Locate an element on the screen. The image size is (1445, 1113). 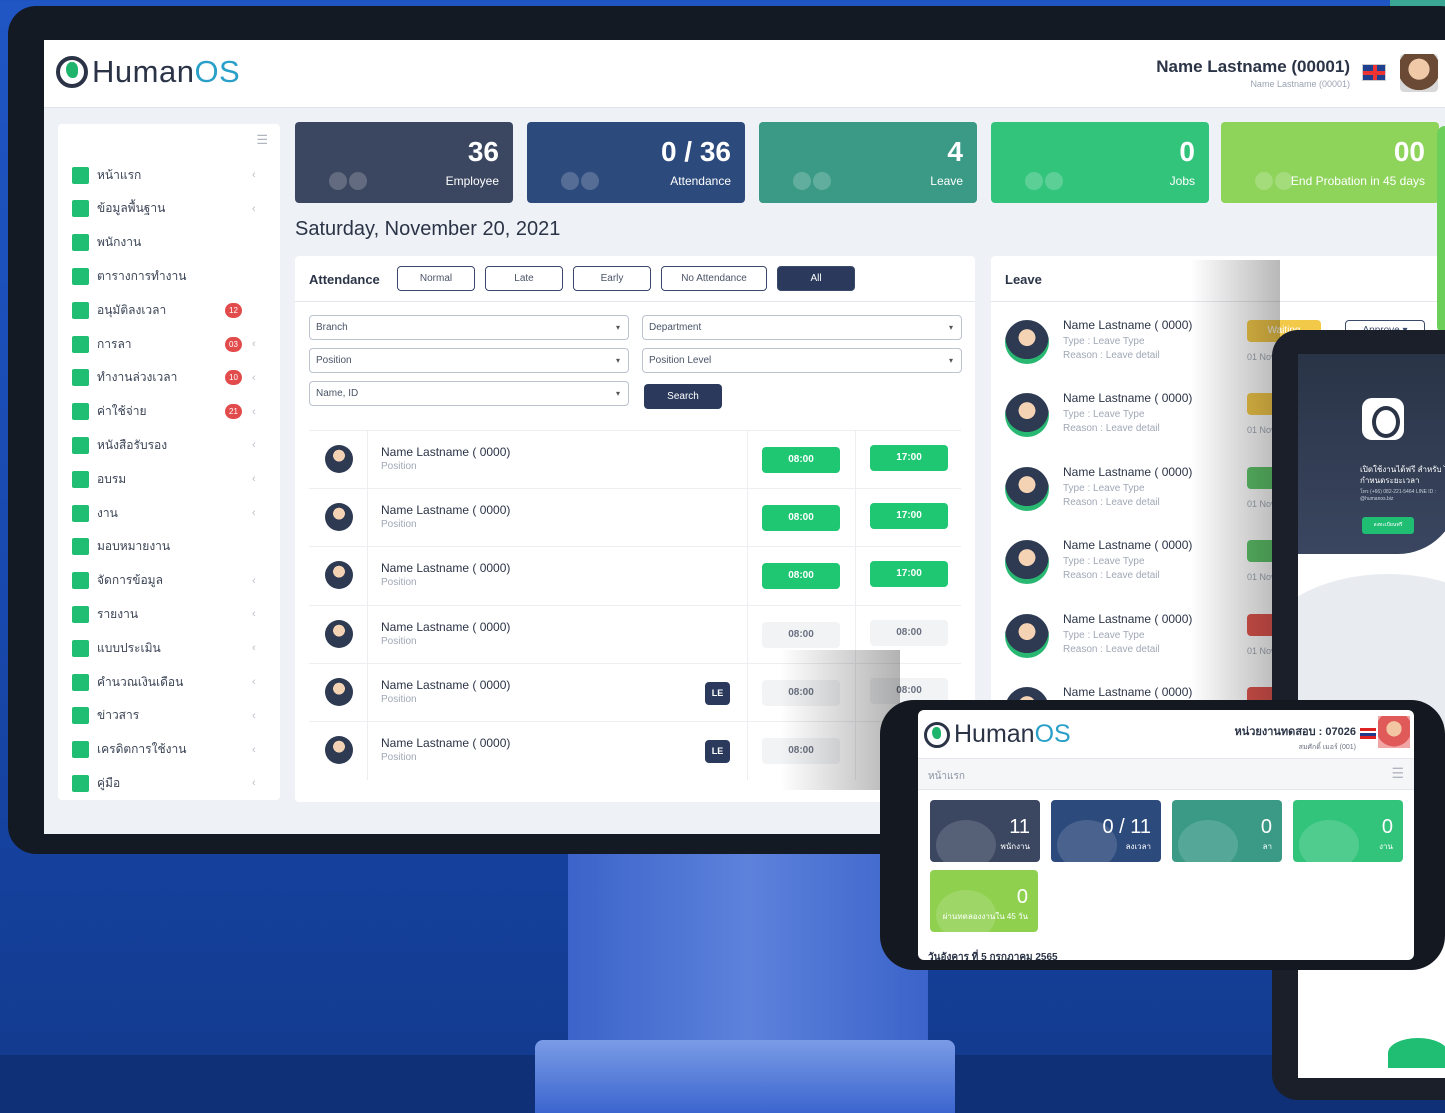
stat-label: Leave is located at coordinates (946, 181).